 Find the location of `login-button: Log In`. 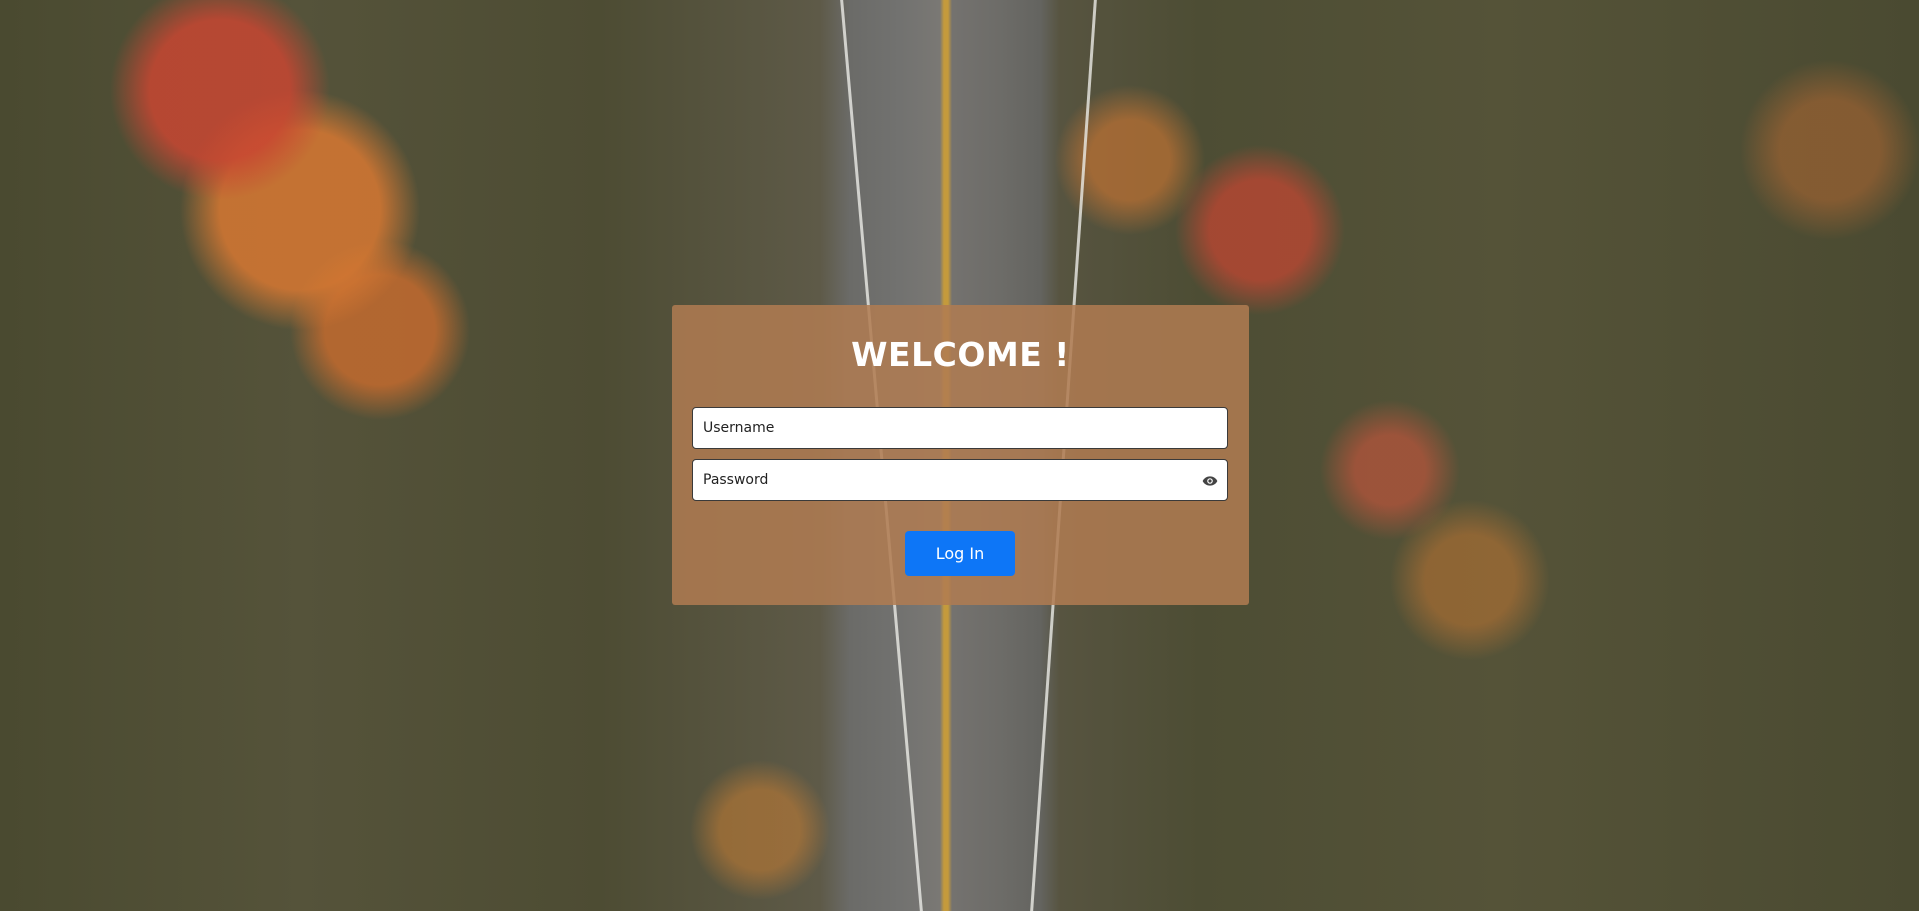

login-button: Log In is located at coordinates (960, 553).